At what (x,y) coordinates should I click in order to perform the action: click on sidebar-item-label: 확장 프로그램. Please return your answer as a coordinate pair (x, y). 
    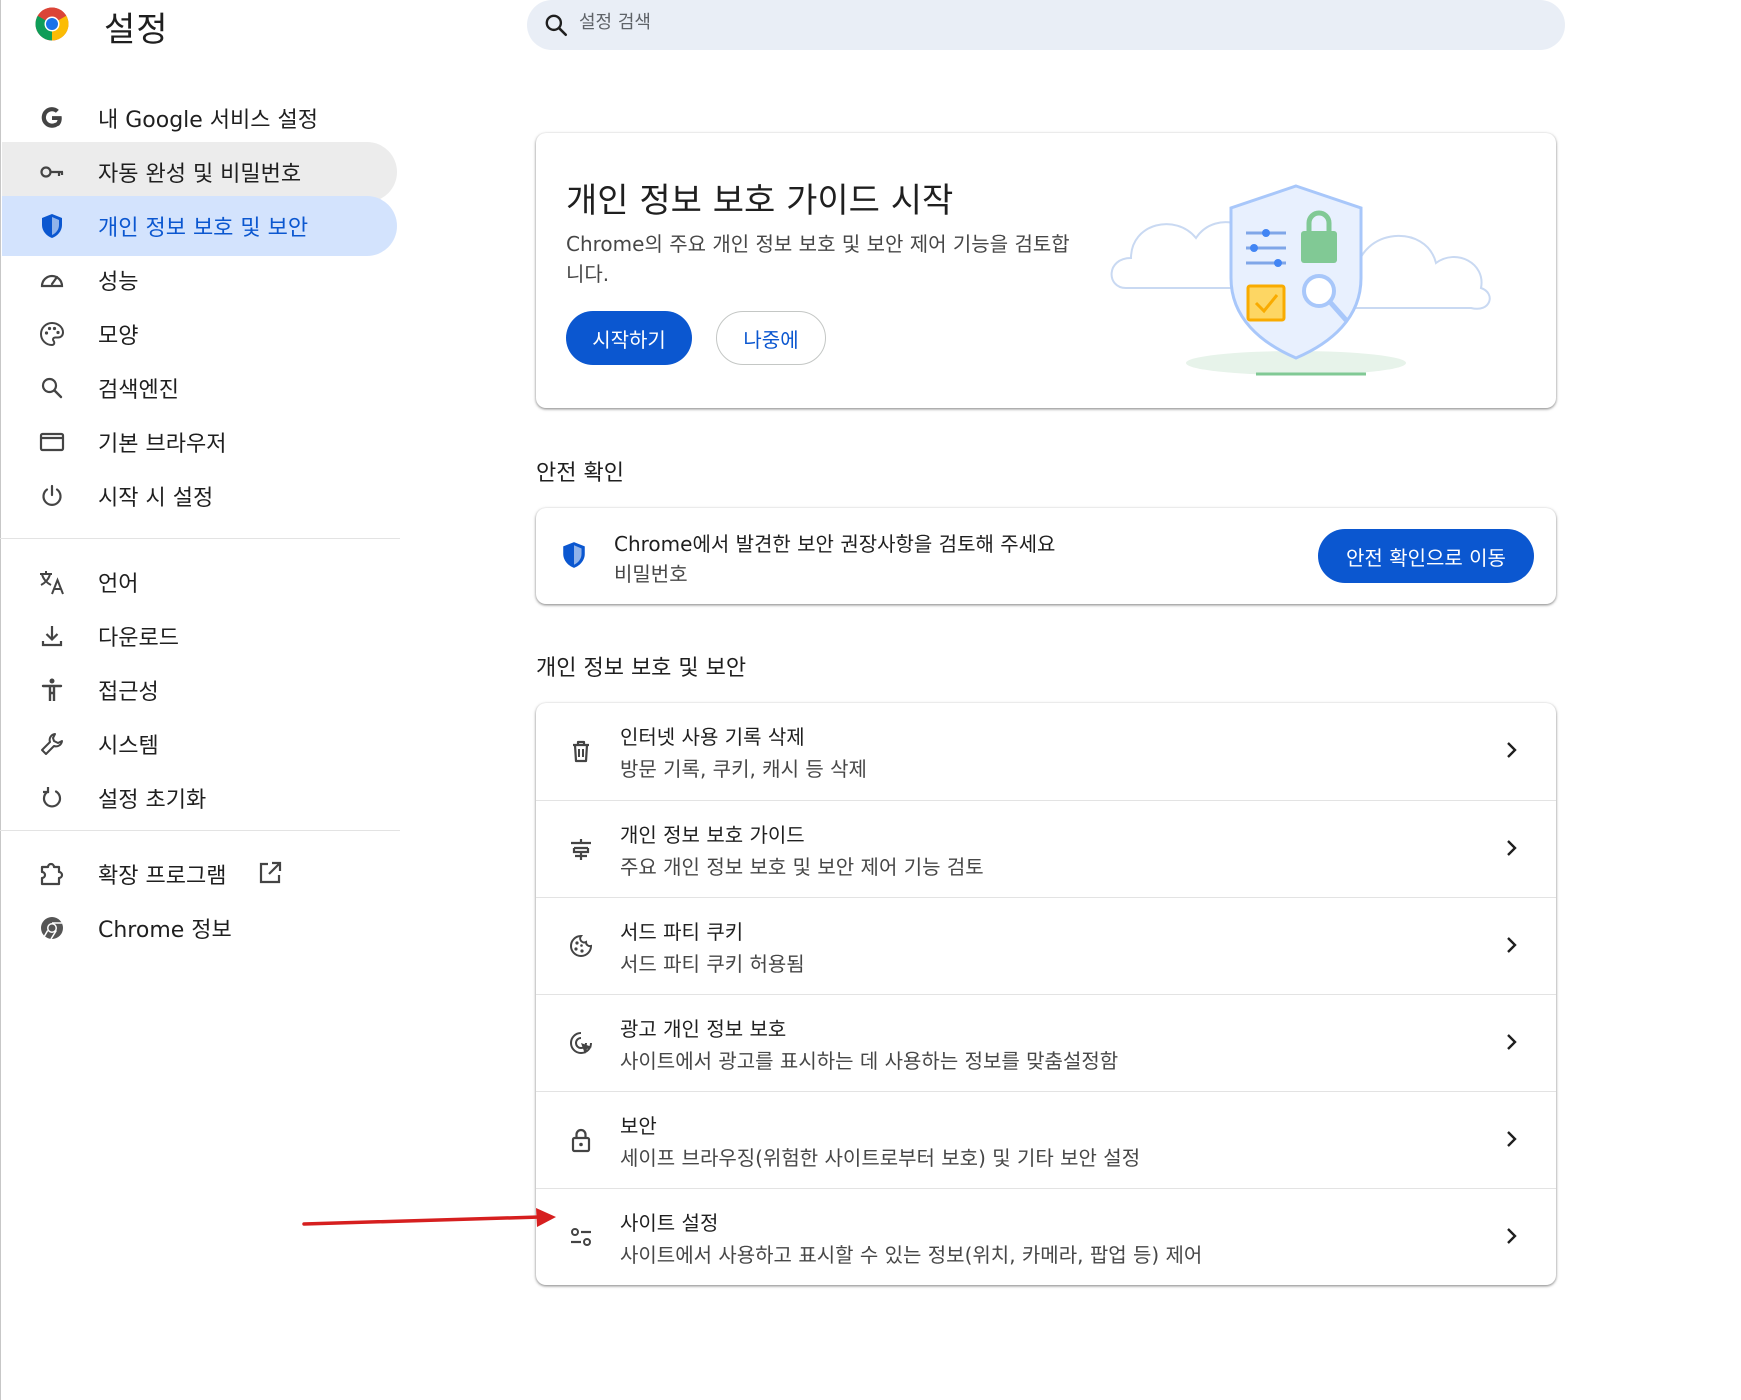
    Looking at the image, I should click on (162, 876).